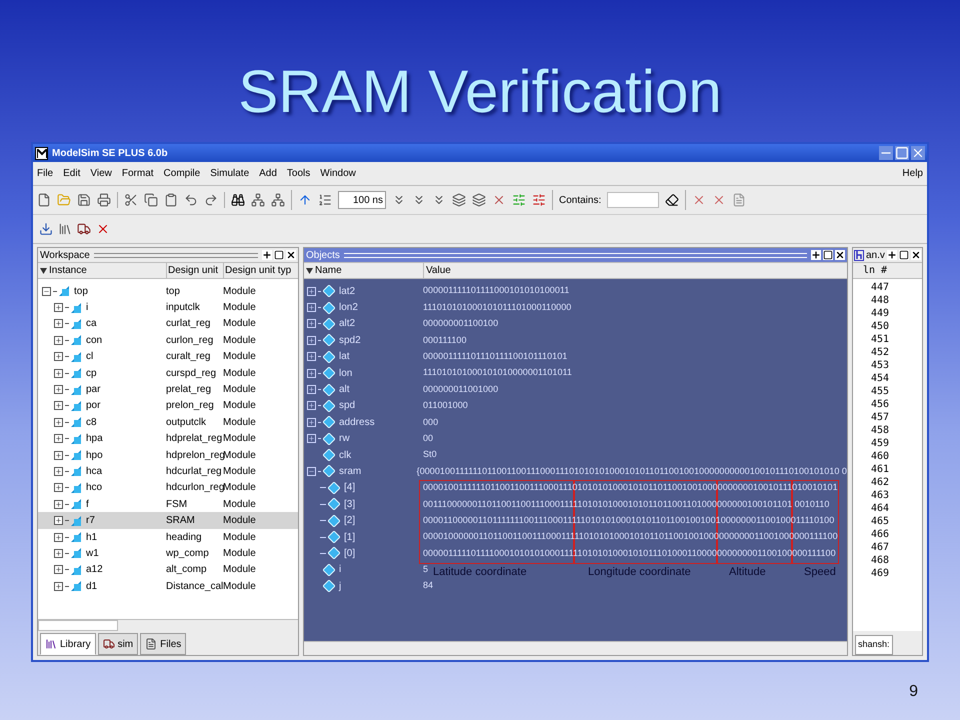 The height and width of the screenshot is (720, 960). Describe the element at coordinates (168, 570) in the screenshot. I see `instance-row: a12 alt_comp Module` at that location.